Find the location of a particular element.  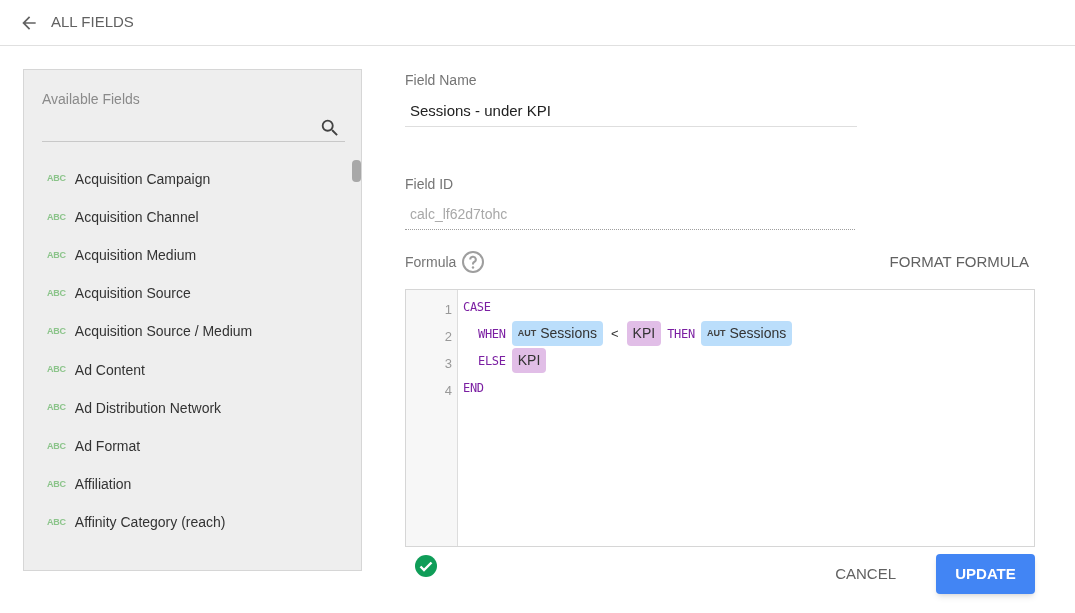

field-name-input: Sessions - under KPI is located at coordinates (631, 112).